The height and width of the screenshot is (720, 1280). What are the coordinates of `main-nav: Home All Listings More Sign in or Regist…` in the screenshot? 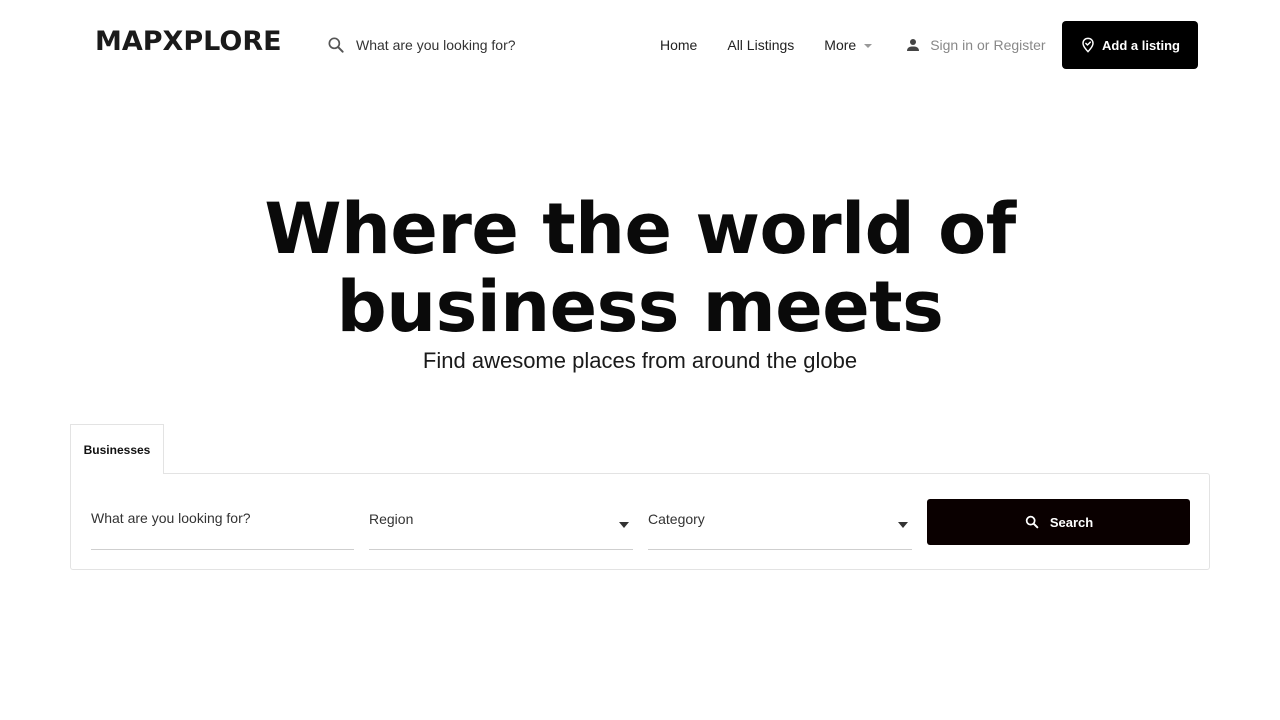 It's located at (853, 45).